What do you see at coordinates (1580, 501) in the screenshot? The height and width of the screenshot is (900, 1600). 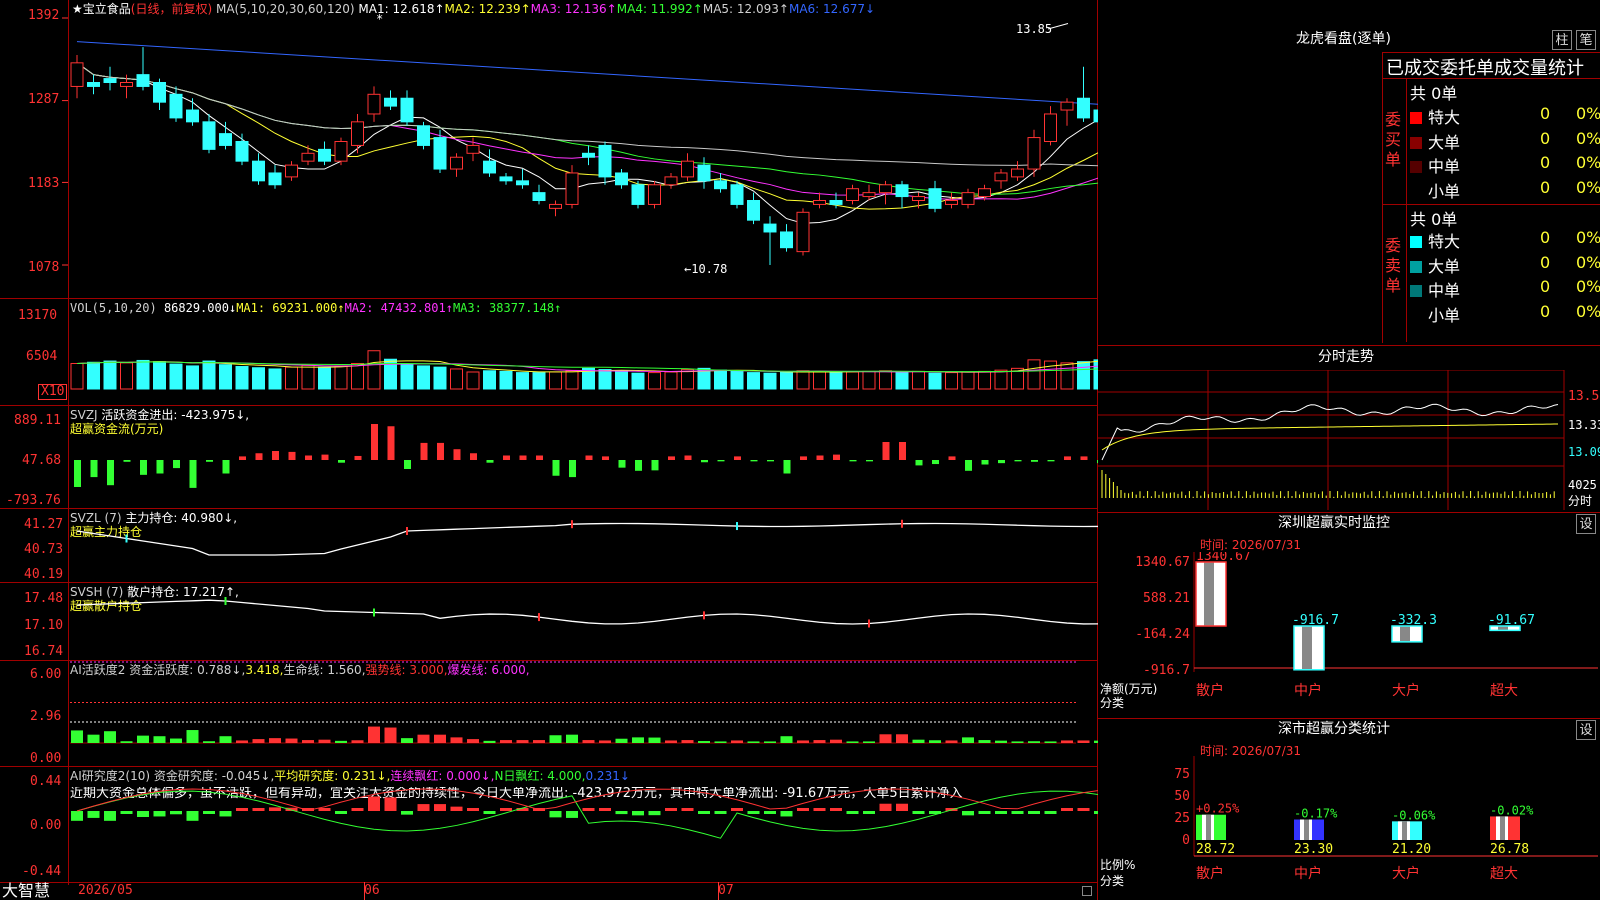 I see `intraday-unit: 分时` at bounding box center [1580, 501].